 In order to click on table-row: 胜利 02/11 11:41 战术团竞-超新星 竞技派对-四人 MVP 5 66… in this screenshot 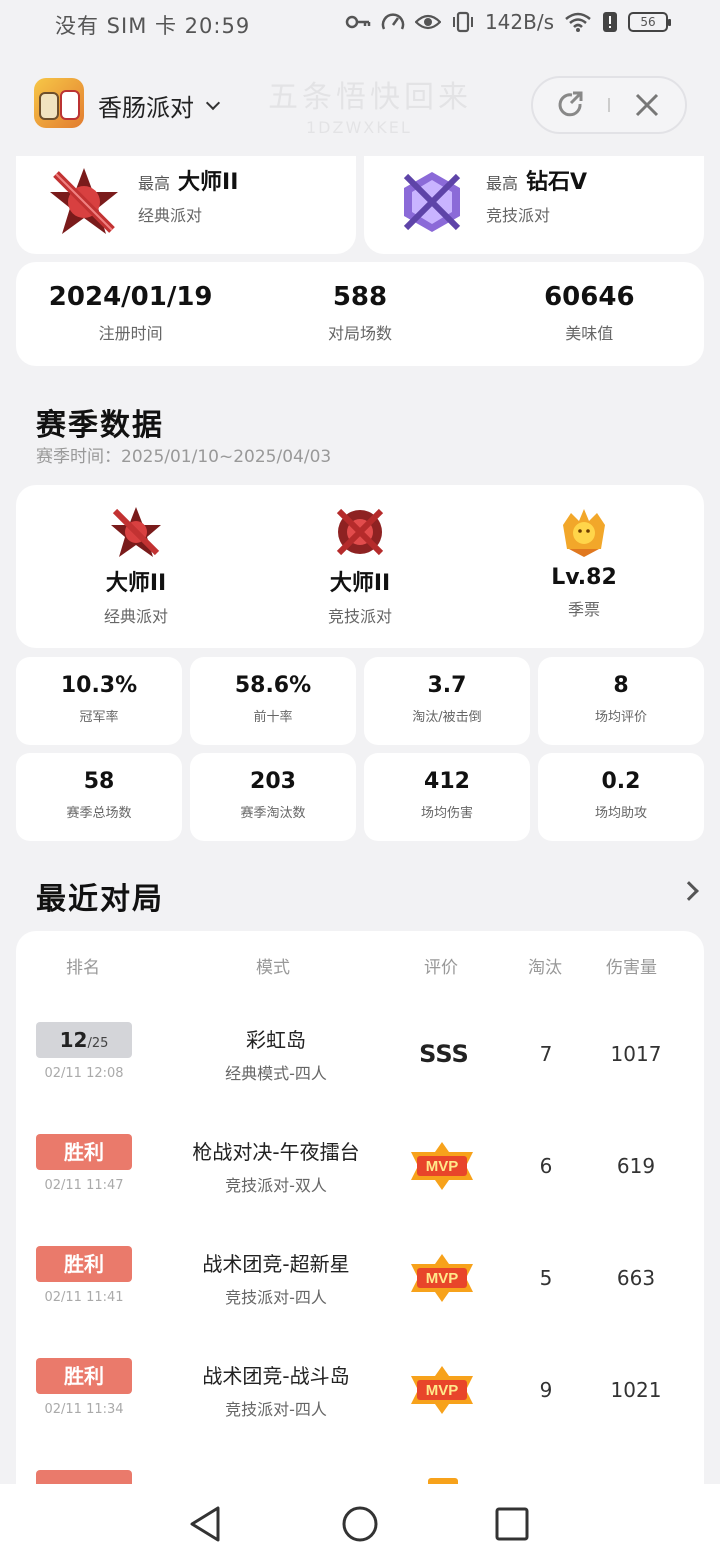, I will do `click(360, 1302)`.